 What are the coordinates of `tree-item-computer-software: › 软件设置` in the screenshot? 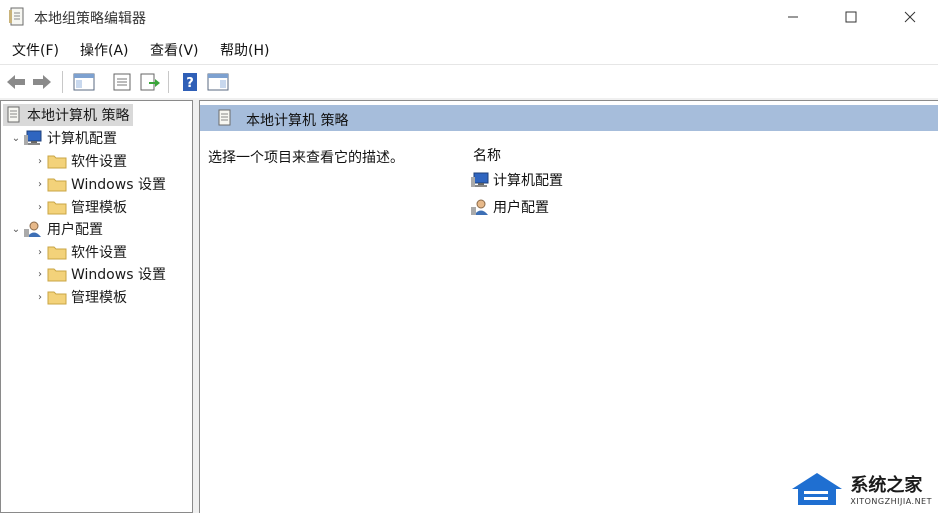 It's located at (80, 161).